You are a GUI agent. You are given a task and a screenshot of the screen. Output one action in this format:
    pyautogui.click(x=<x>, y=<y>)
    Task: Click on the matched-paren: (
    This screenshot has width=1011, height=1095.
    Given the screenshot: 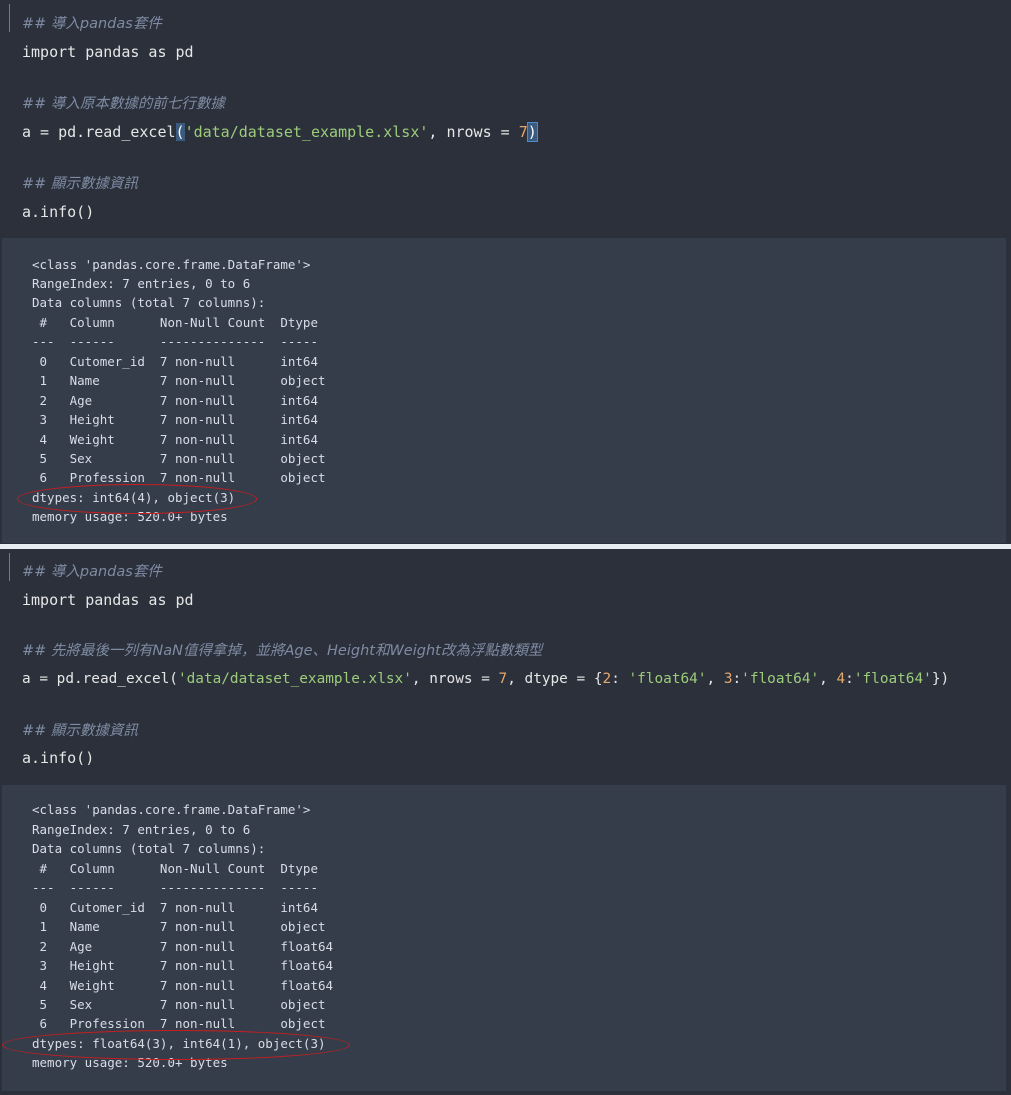 What is the action you would take?
    pyautogui.click(x=180, y=132)
    